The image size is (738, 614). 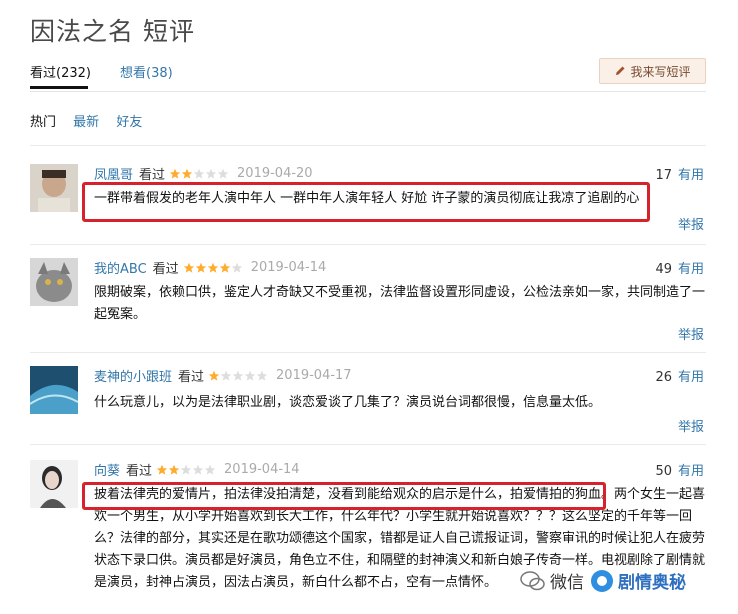 I want to click on review-user: 麦神的小跟班, so click(x=133, y=375).